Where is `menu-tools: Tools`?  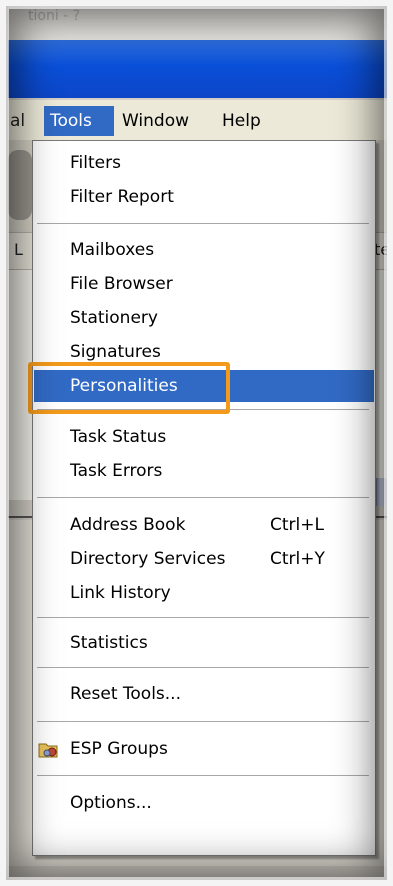 menu-tools: Tools is located at coordinates (79, 121).